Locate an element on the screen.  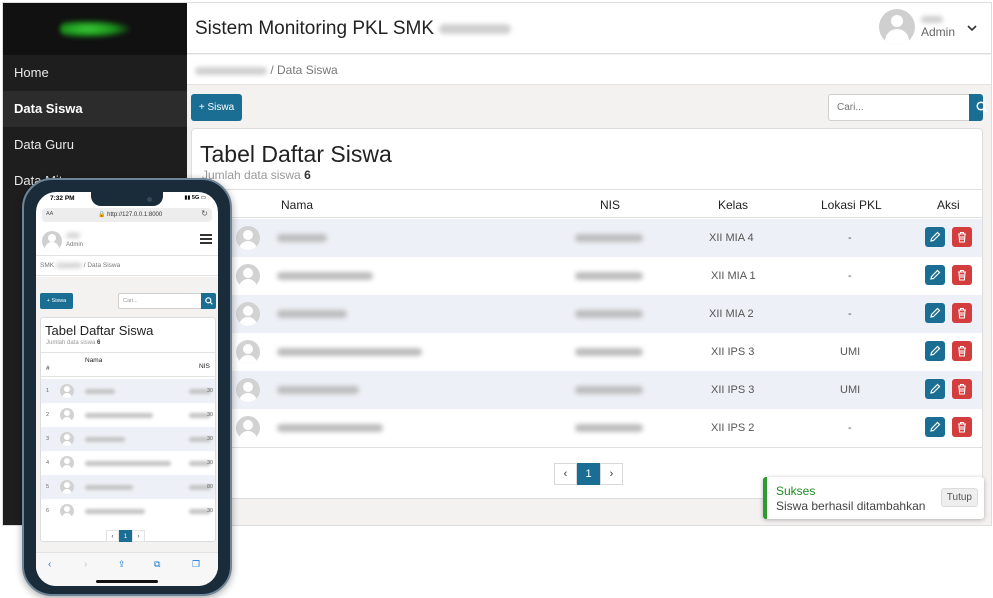
signal-icon: ▮▮ is located at coordinates (187, 198).